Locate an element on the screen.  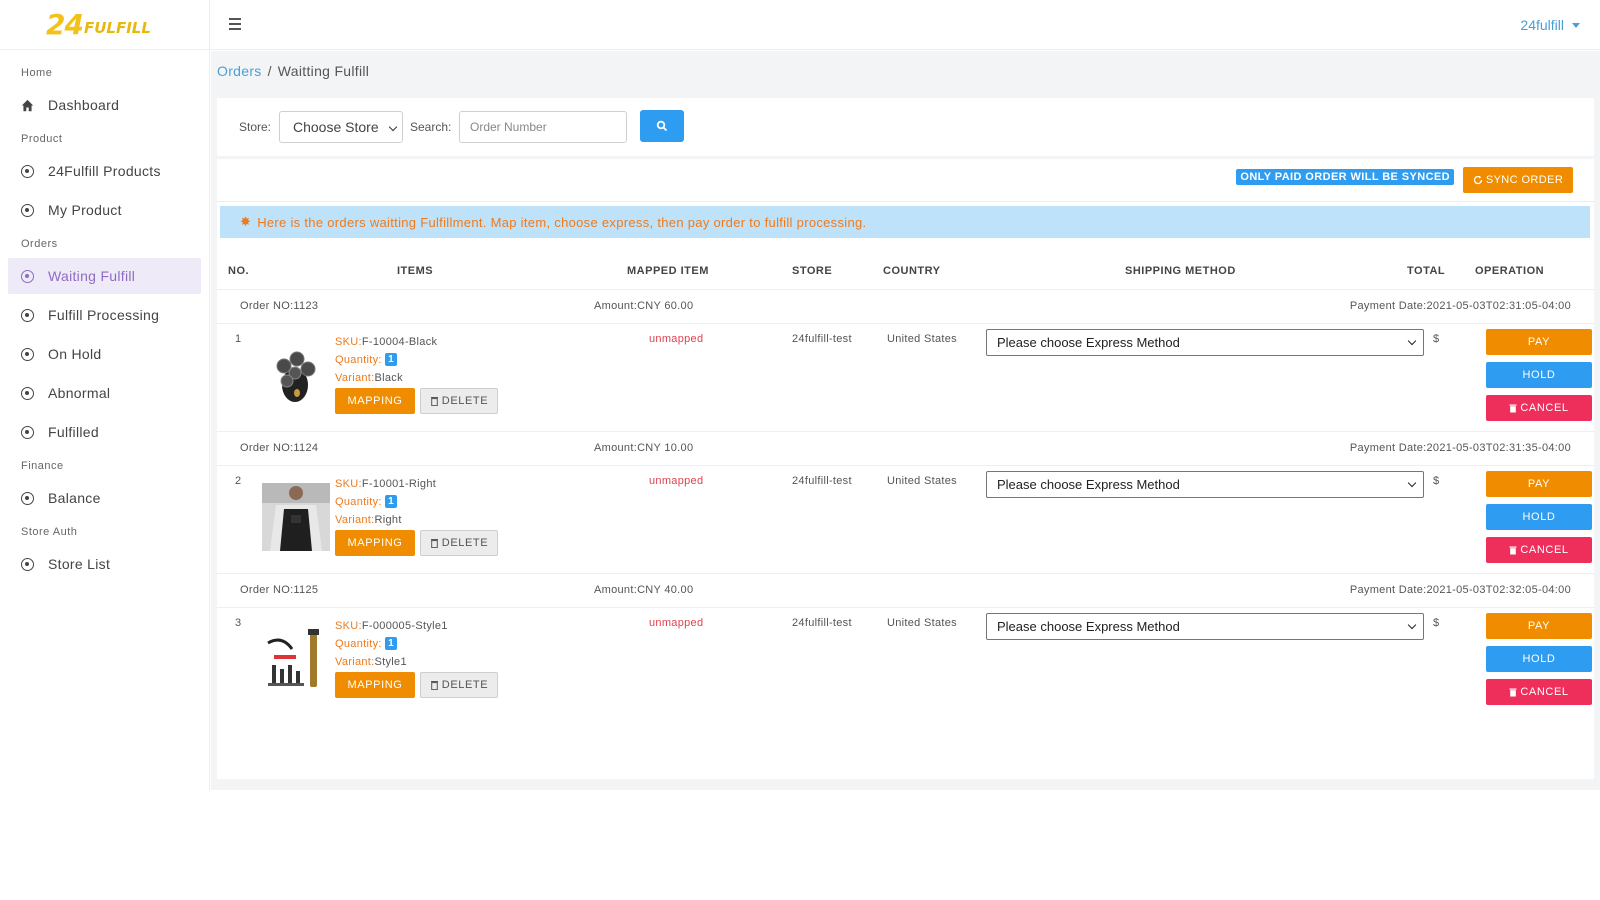
nav-section-product: Product is located at coordinates (42, 139).